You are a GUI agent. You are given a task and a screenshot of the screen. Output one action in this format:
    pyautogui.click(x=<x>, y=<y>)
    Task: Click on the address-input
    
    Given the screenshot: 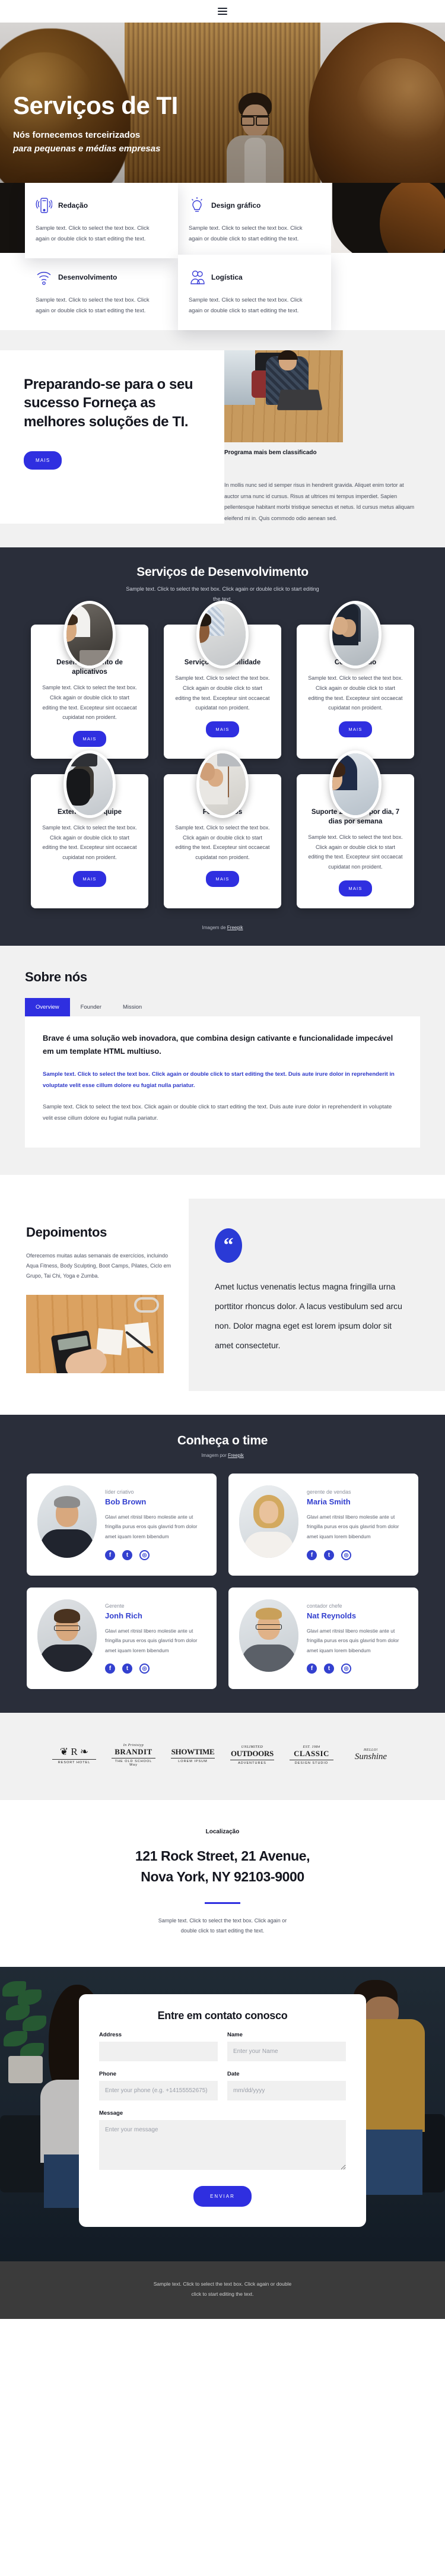 What is the action you would take?
    pyautogui.click(x=158, y=2052)
    